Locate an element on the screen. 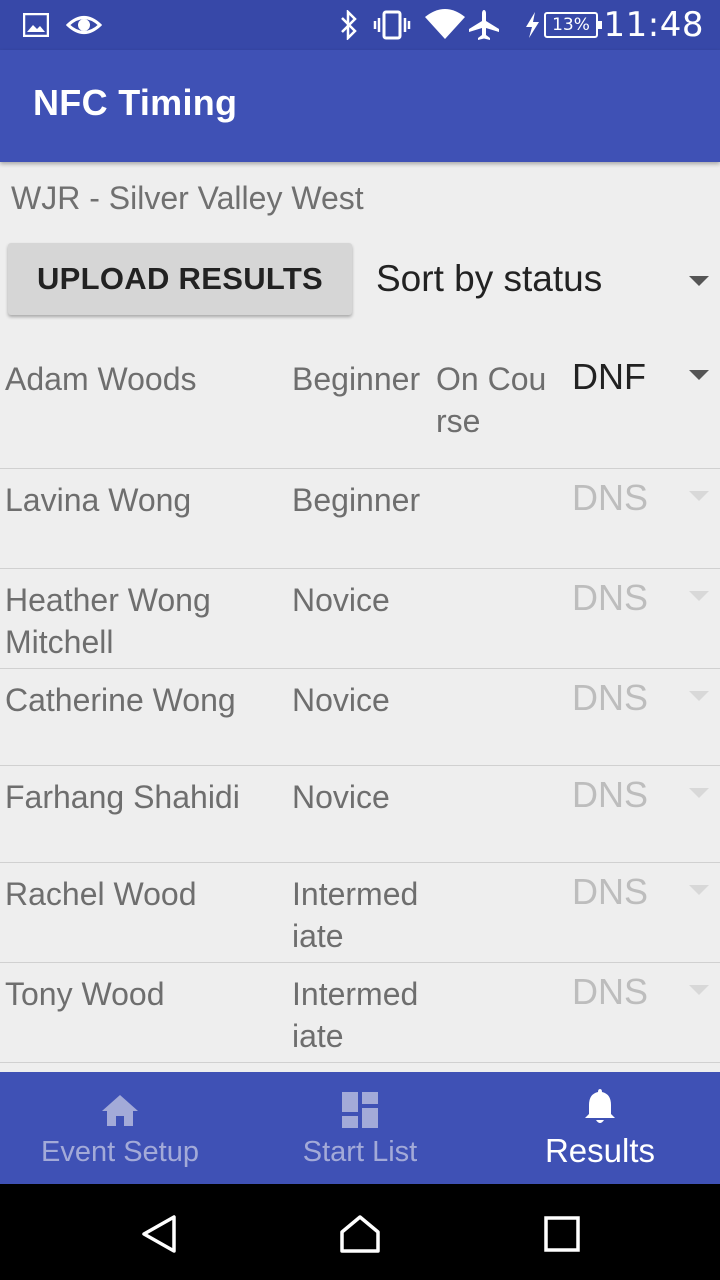  recents-icon is located at coordinates (562, 1234).